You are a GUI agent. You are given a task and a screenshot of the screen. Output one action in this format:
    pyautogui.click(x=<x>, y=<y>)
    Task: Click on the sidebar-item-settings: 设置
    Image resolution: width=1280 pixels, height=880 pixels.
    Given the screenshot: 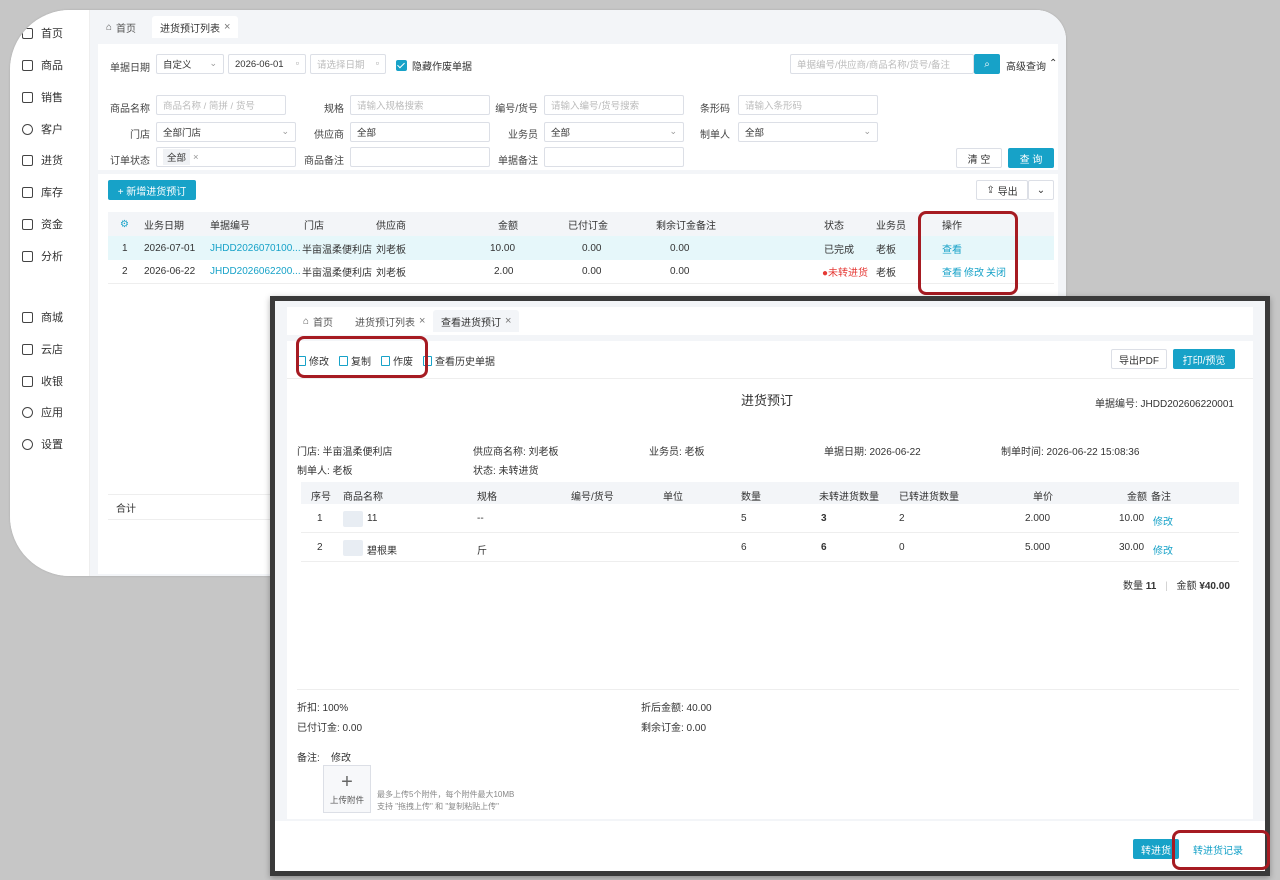 What is the action you would take?
    pyautogui.click(x=42, y=444)
    